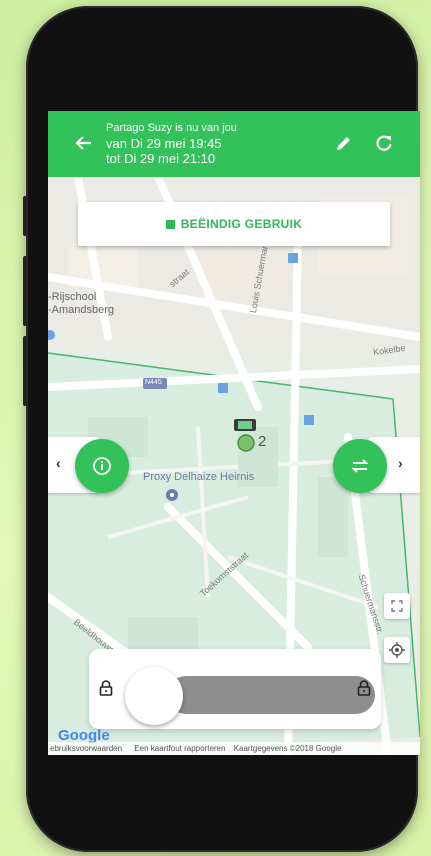  I want to click on end-use-button: BEËINDIG GEBRUIK, so click(234, 224).